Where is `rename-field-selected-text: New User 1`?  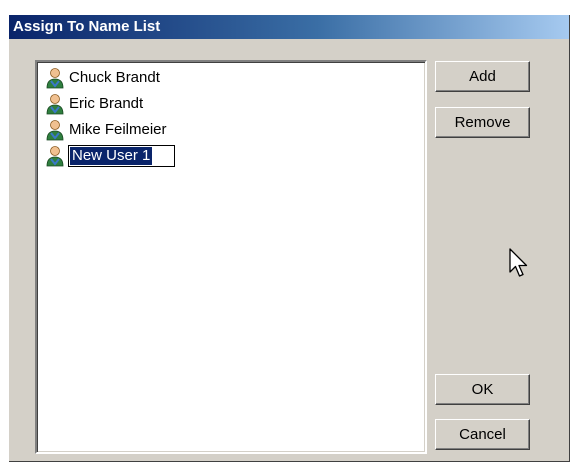 rename-field-selected-text: New User 1 is located at coordinates (111, 156).